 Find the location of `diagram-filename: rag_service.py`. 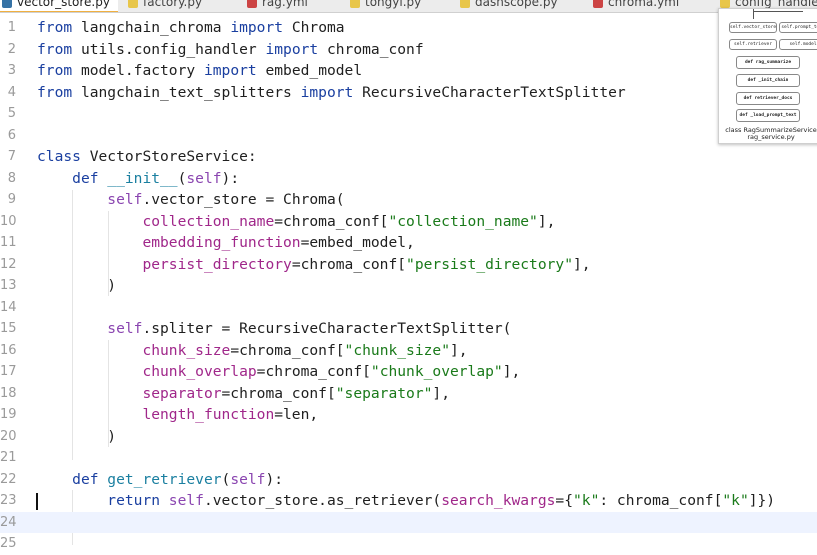

diagram-filename: rag_service.py is located at coordinates (771, 137).